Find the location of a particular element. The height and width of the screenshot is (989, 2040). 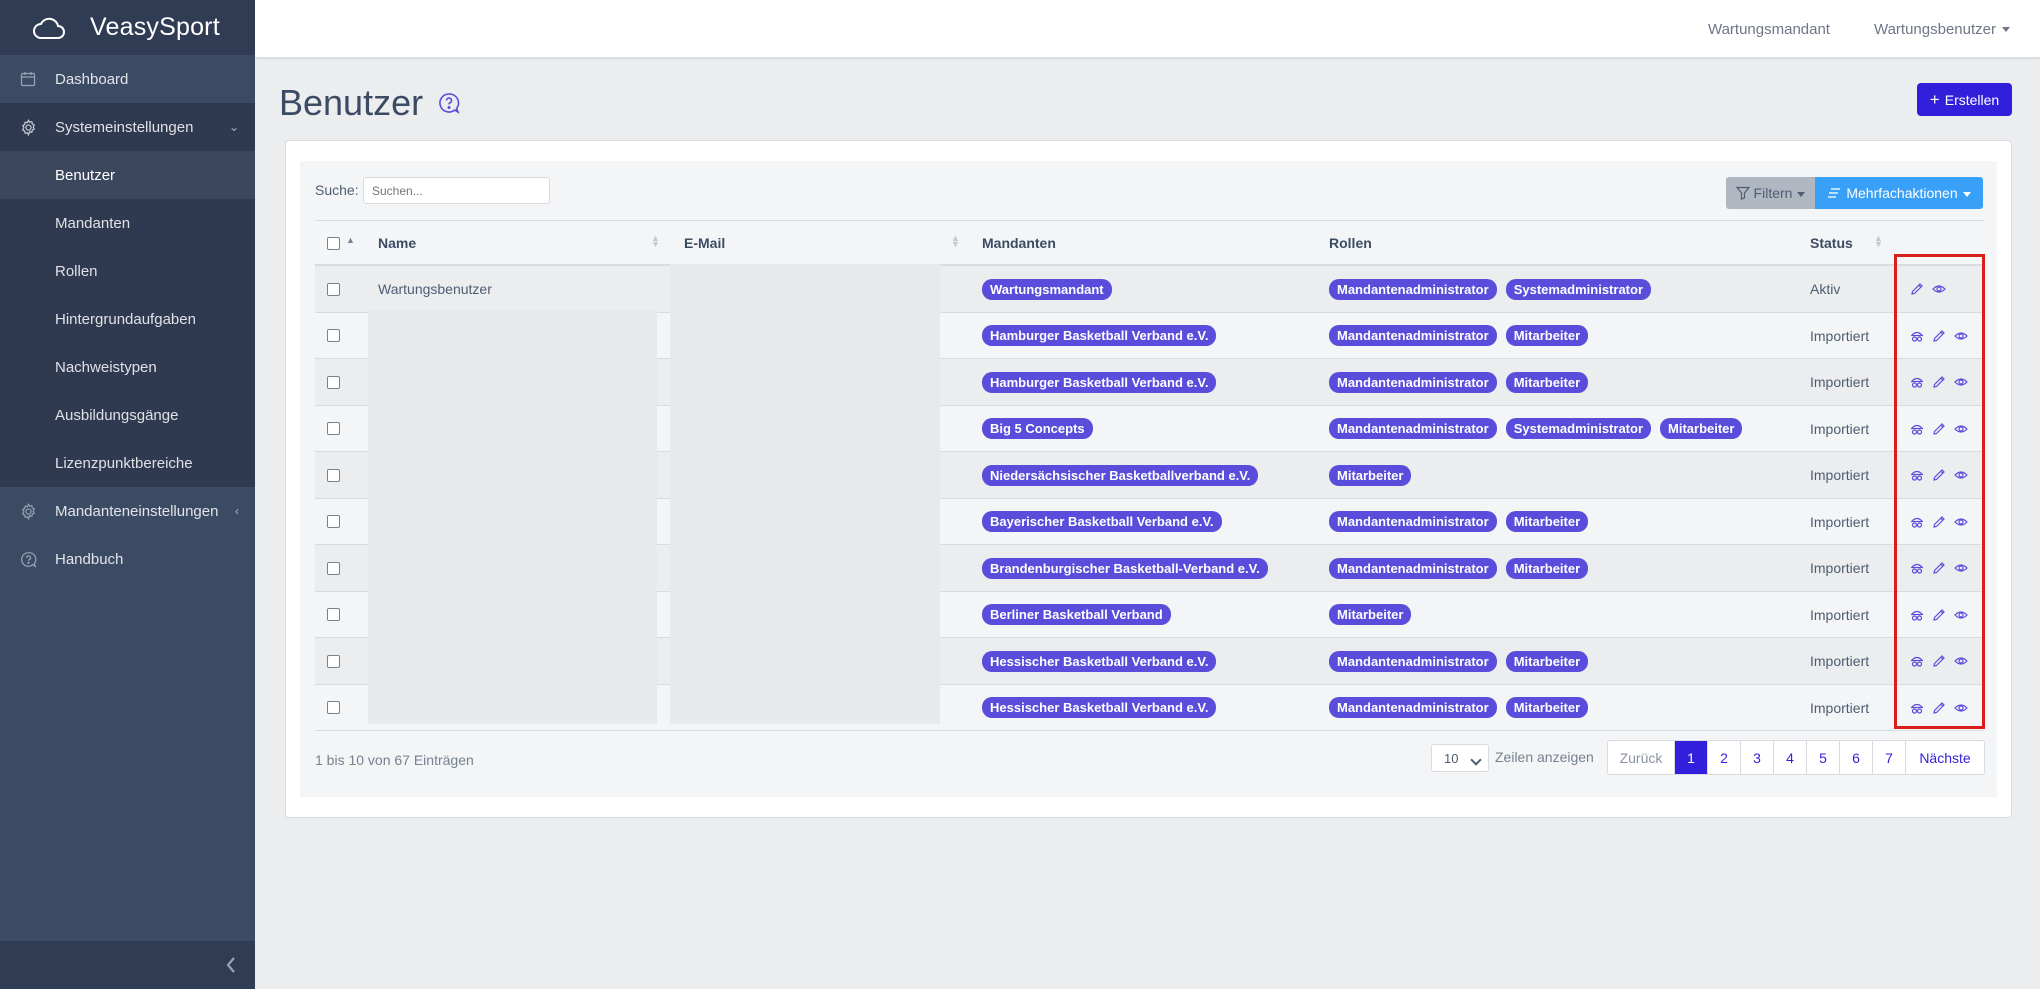

rows-per-page-select: 10 is located at coordinates (1460, 758).